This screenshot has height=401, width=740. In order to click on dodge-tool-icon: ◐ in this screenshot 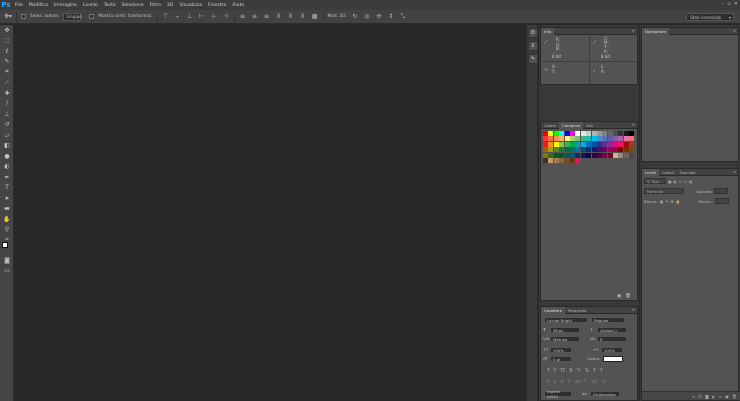, I will do `click(7, 167)`.